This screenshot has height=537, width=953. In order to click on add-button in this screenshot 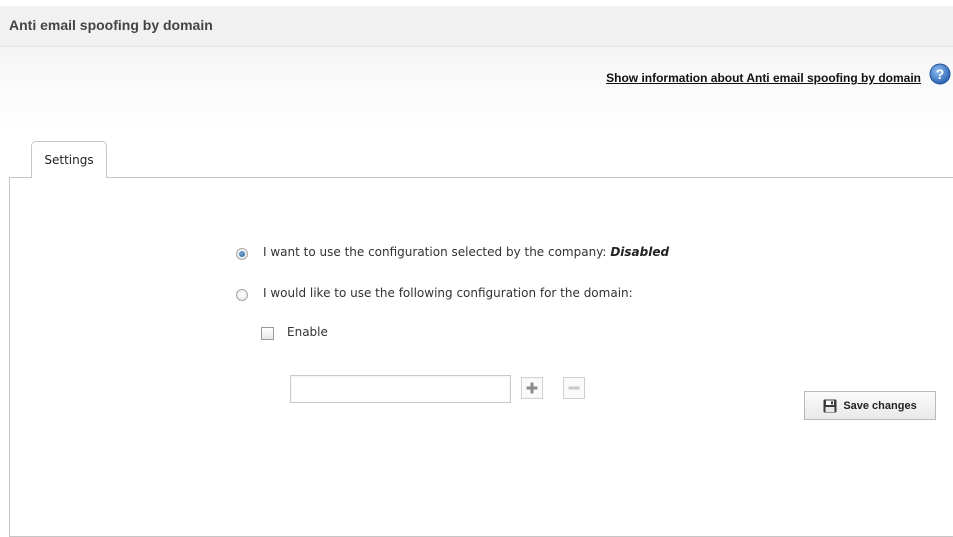, I will do `click(532, 388)`.